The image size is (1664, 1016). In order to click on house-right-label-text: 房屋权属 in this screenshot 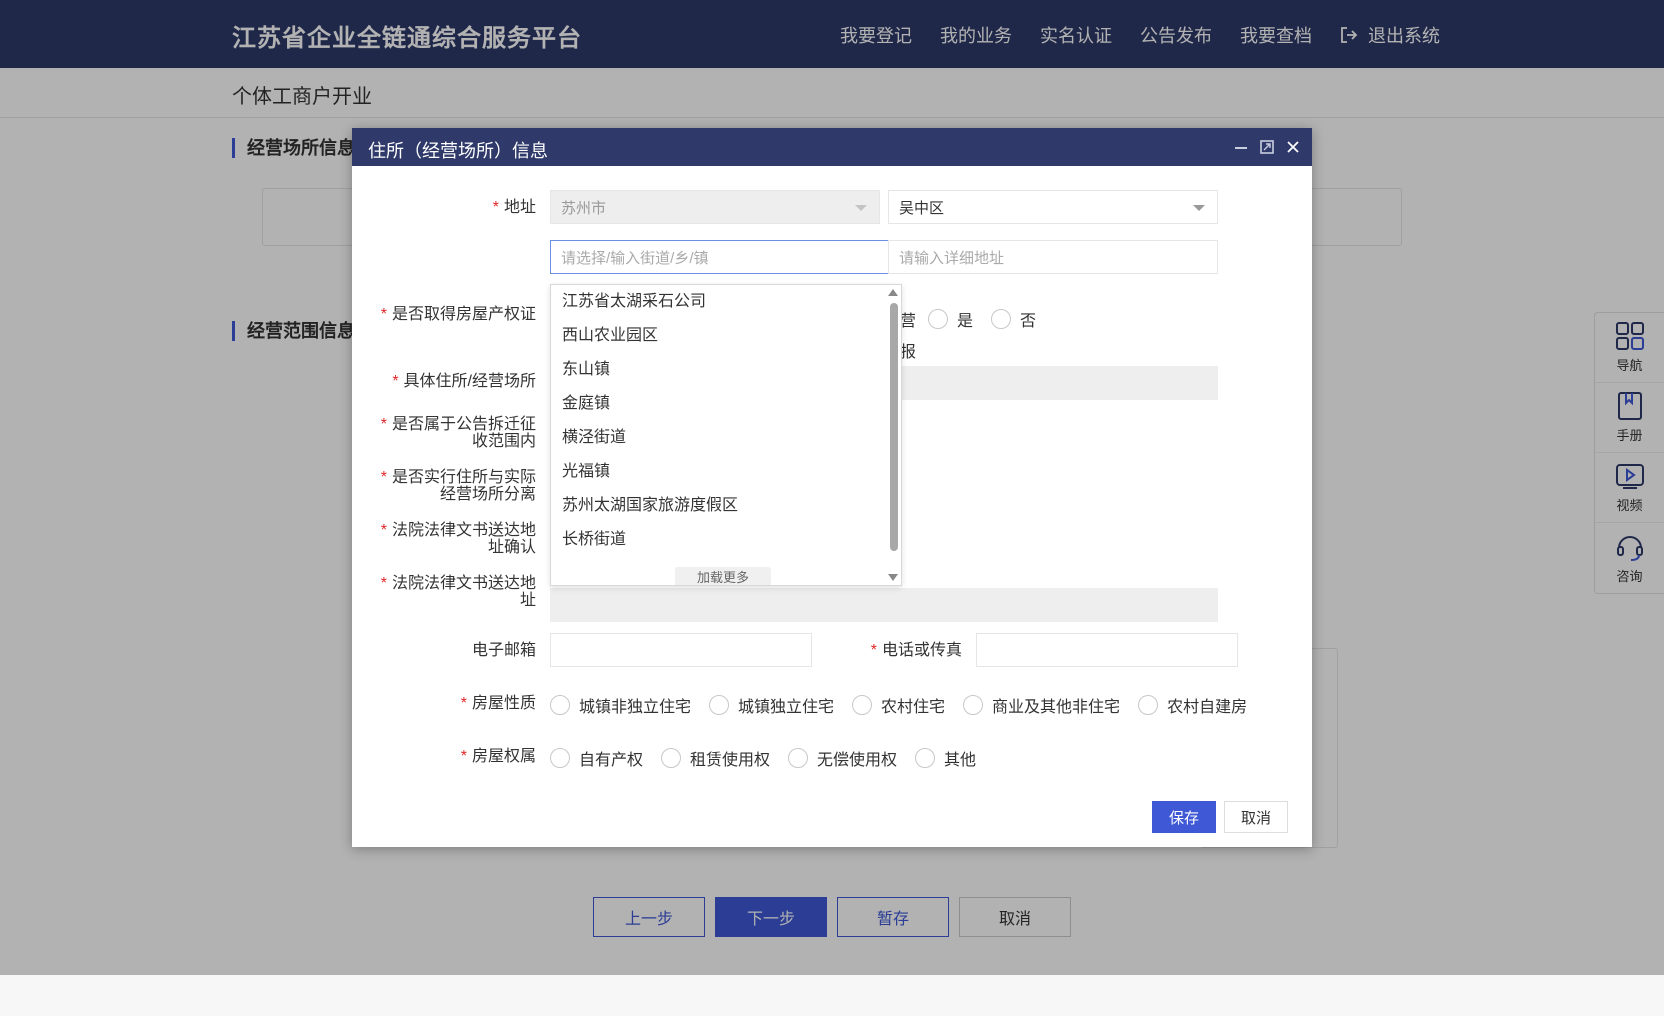, I will do `click(503, 756)`.